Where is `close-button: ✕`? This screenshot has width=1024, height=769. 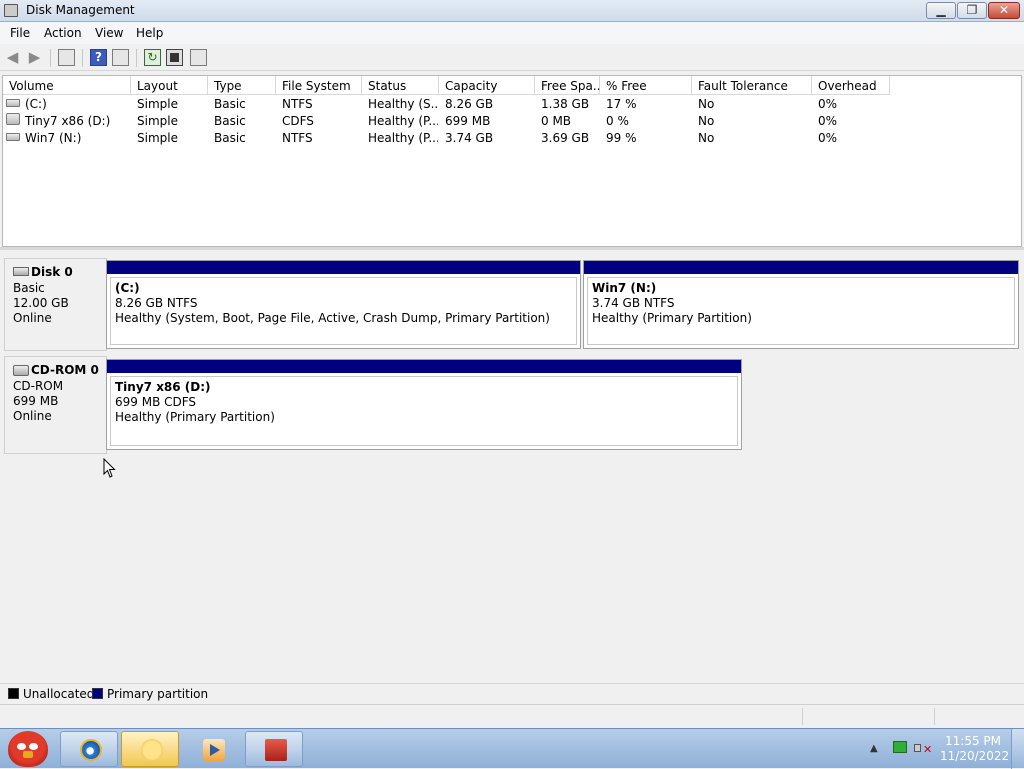 close-button: ✕ is located at coordinates (1004, 10).